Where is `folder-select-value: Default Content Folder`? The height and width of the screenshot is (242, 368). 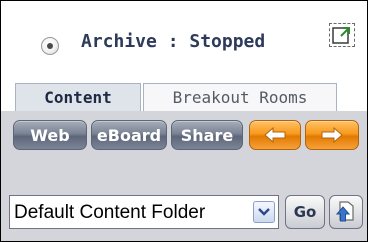
folder-select-value: Default Content Folder is located at coordinates (110, 212).